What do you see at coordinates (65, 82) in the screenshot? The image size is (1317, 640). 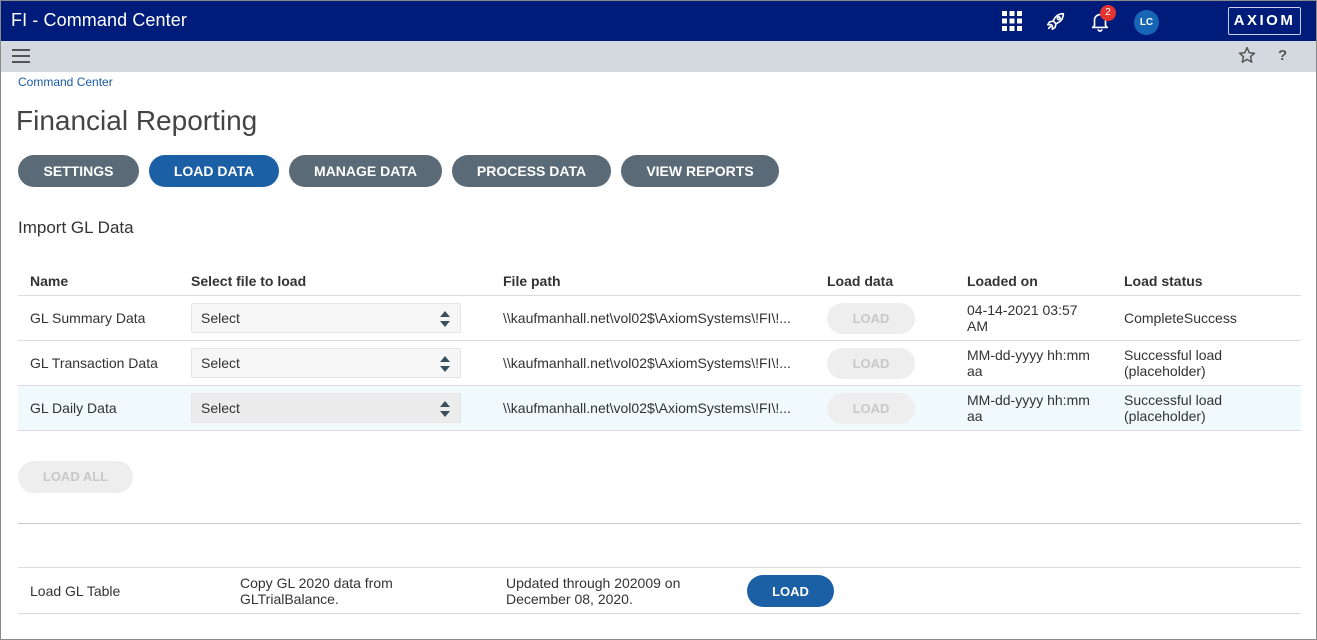 I see `breadcrumb: Command Center` at bounding box center [65, 82].